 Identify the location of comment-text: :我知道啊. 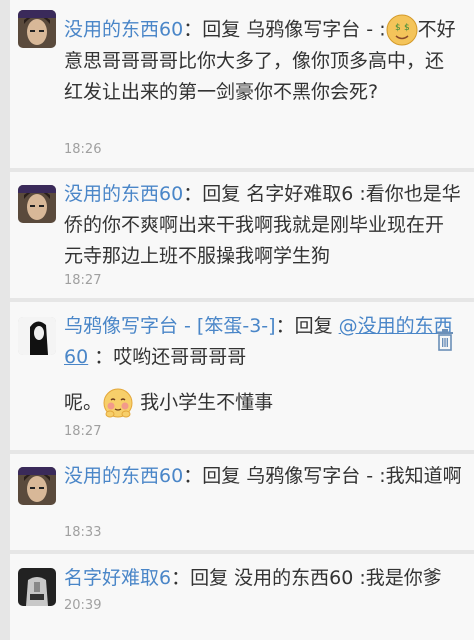
(417, 476).